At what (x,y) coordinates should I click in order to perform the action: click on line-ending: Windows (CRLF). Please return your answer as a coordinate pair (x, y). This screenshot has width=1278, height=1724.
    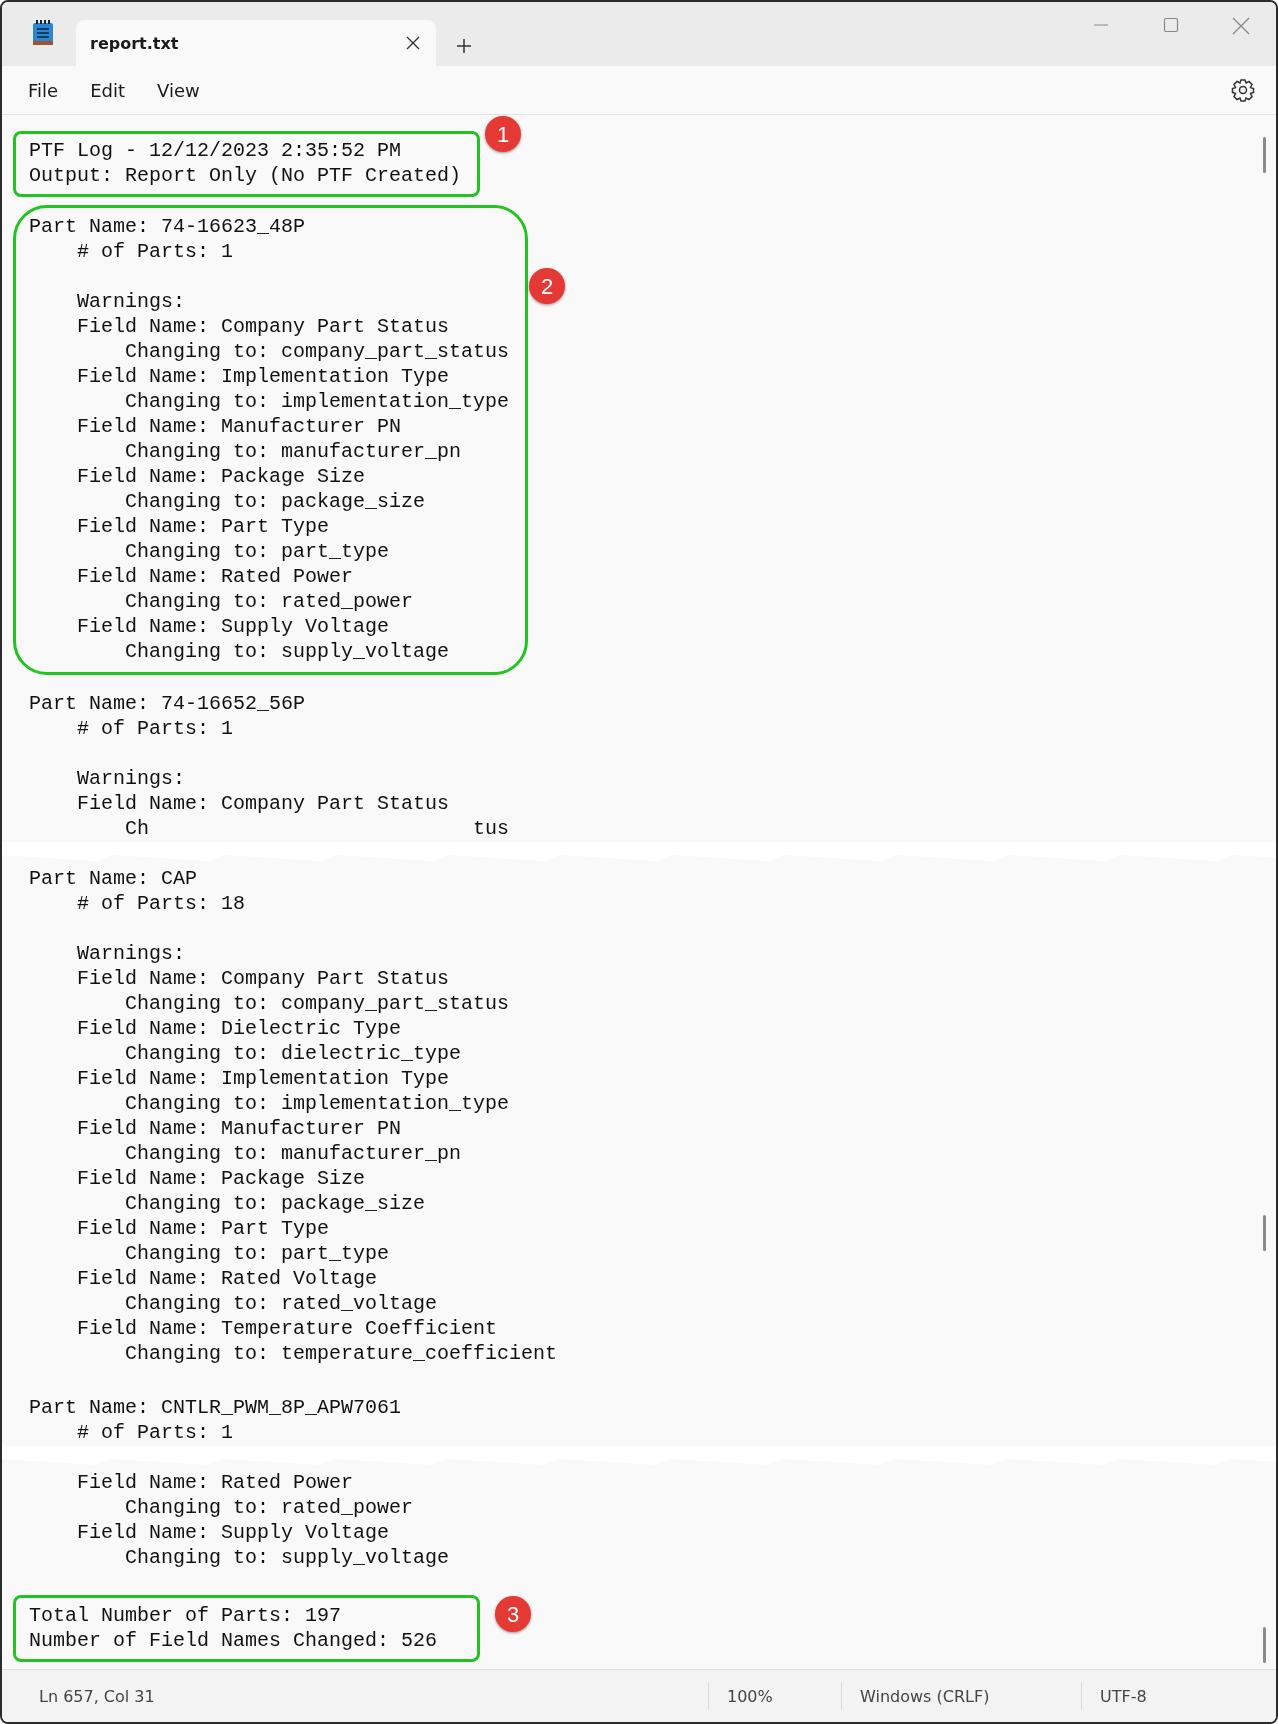
    Looking at the image, I should click on (961, 1696).